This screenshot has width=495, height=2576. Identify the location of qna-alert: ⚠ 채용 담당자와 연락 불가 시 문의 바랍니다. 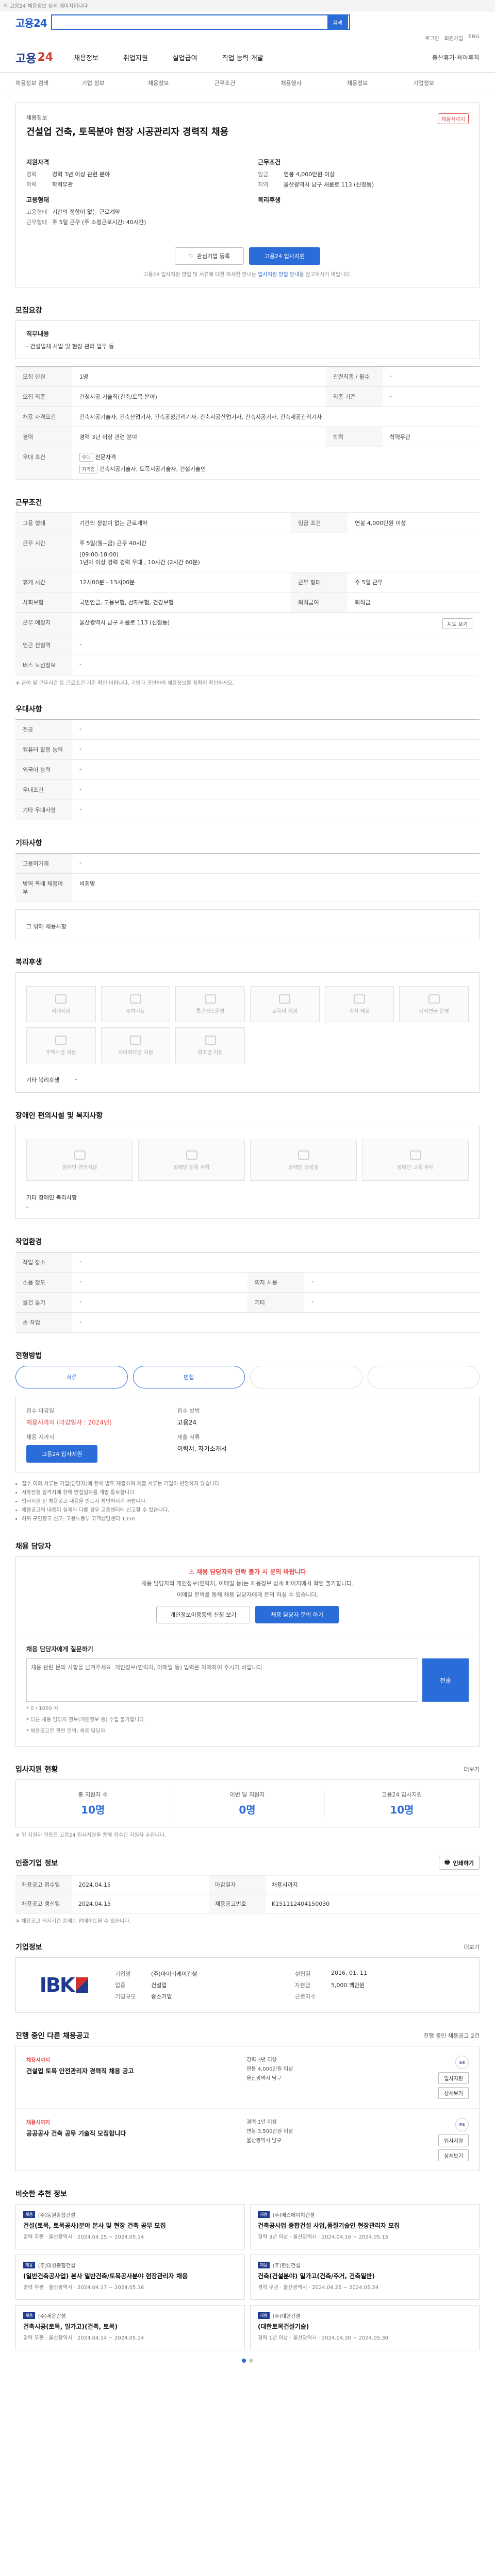
(247, 1571).